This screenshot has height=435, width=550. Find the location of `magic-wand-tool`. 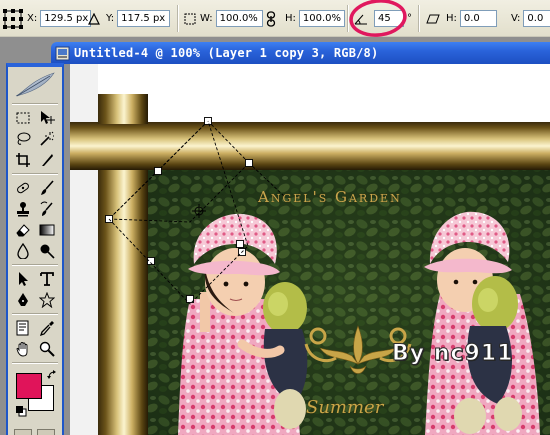

magic-wand-tool is located at coordinates (47, 139).